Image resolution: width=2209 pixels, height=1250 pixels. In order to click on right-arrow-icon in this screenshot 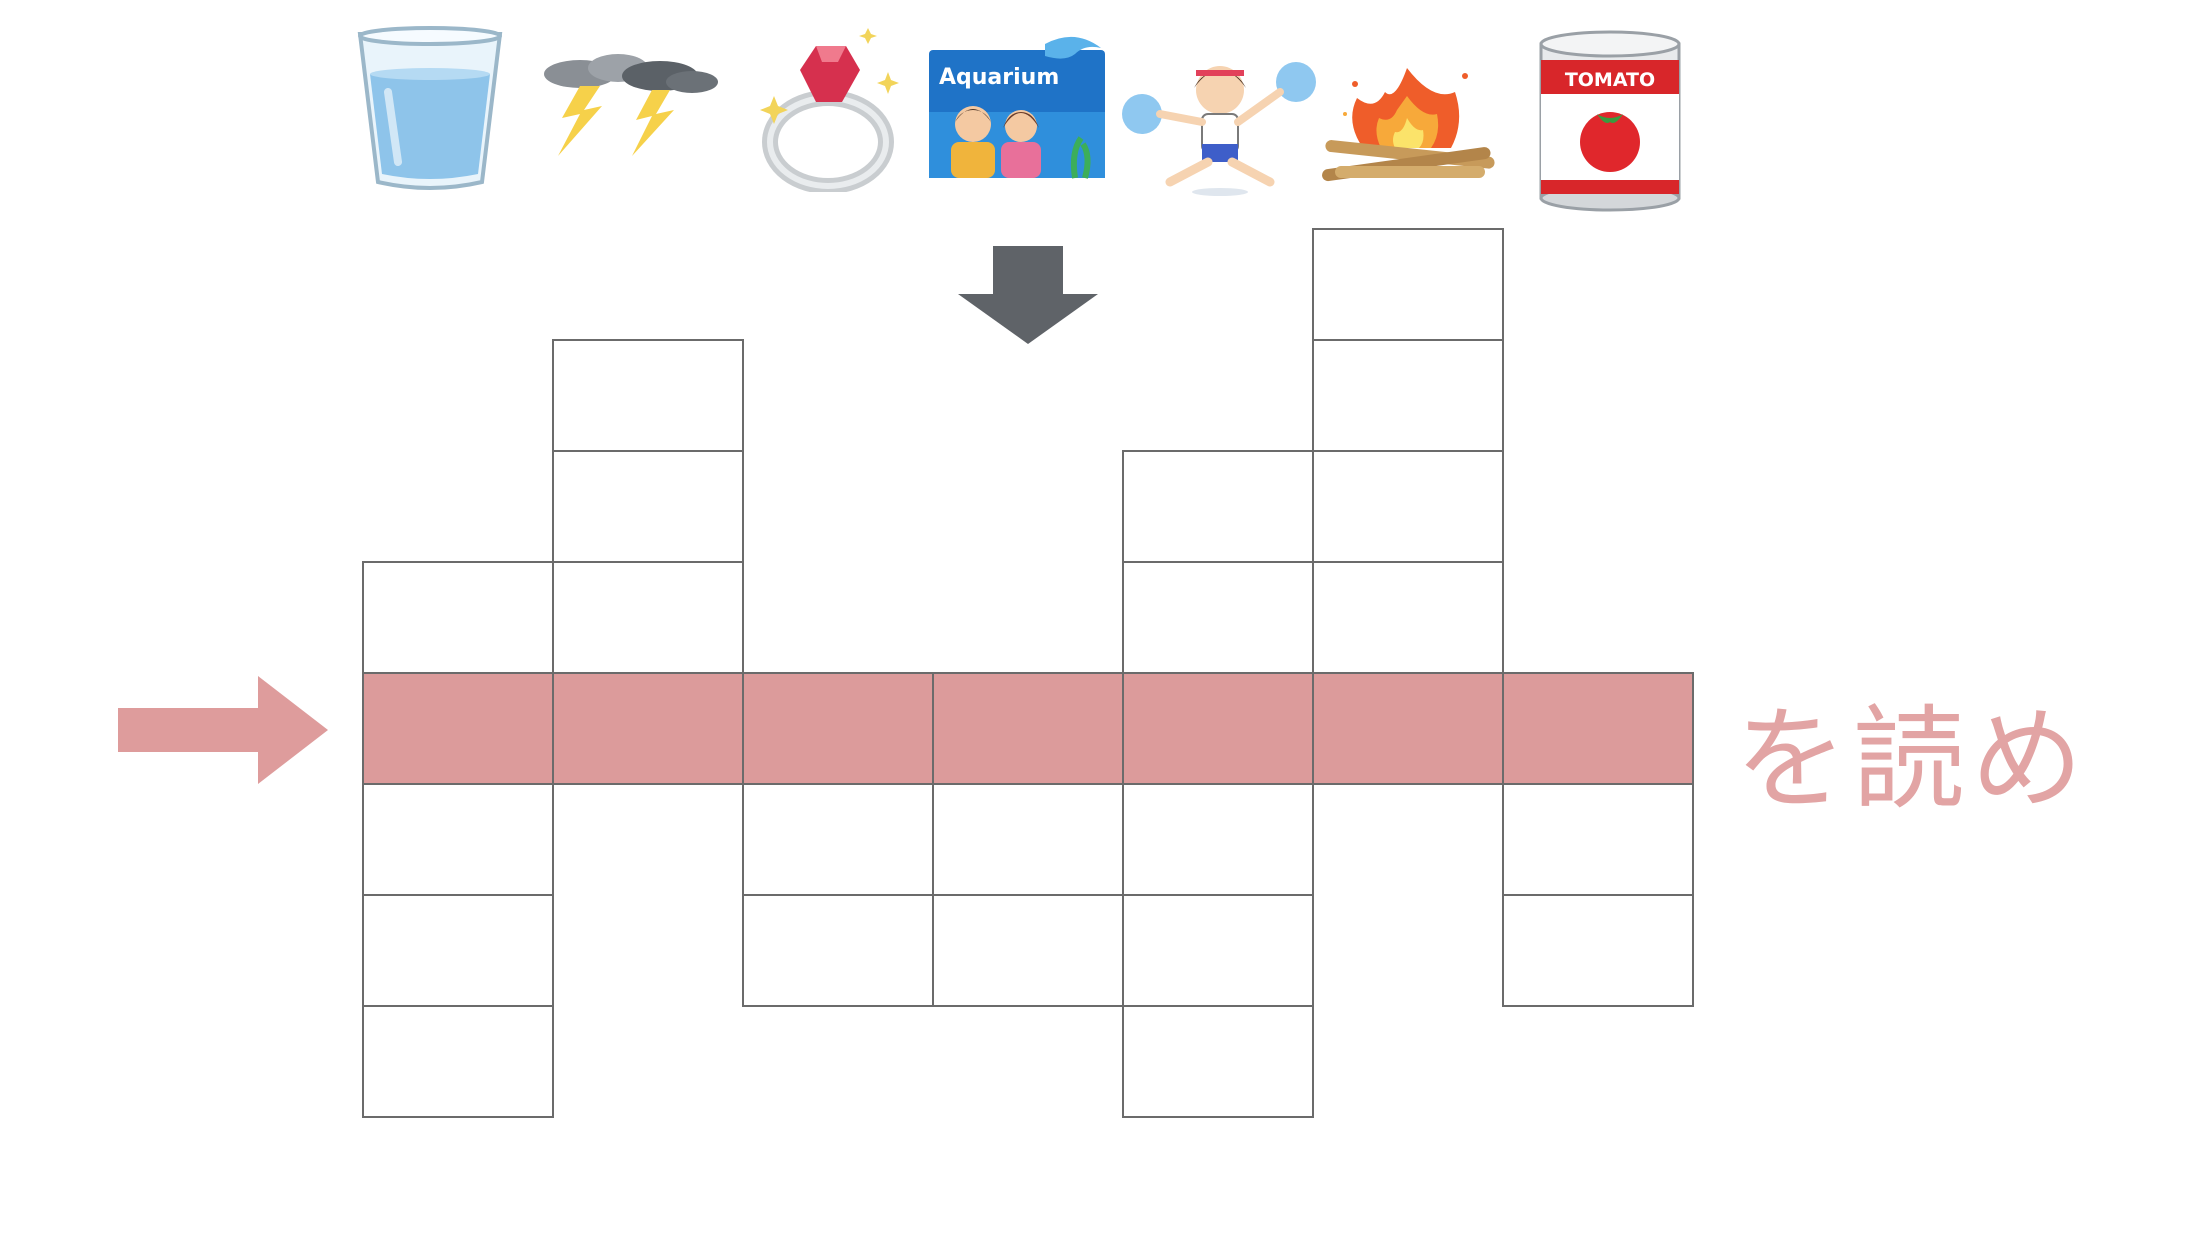, I will do `click(223, 730)`.